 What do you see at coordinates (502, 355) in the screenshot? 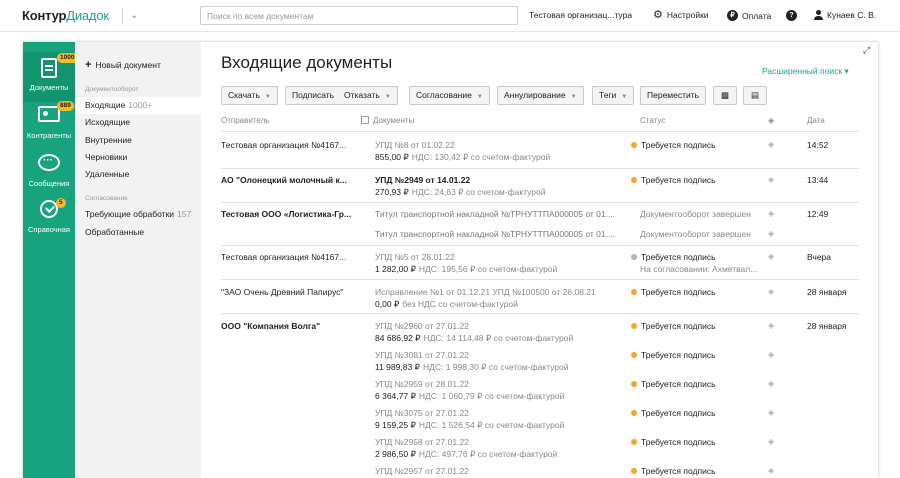
I see `row-document-title: УПД №3081 от 27.01.22` at bounding box center [502, 355].